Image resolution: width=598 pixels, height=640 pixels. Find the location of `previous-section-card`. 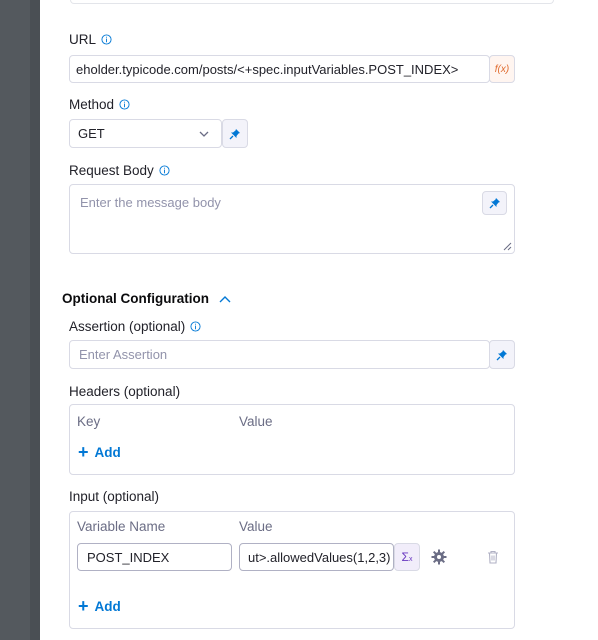

previous-section-card is located at coordinates (312, 2).